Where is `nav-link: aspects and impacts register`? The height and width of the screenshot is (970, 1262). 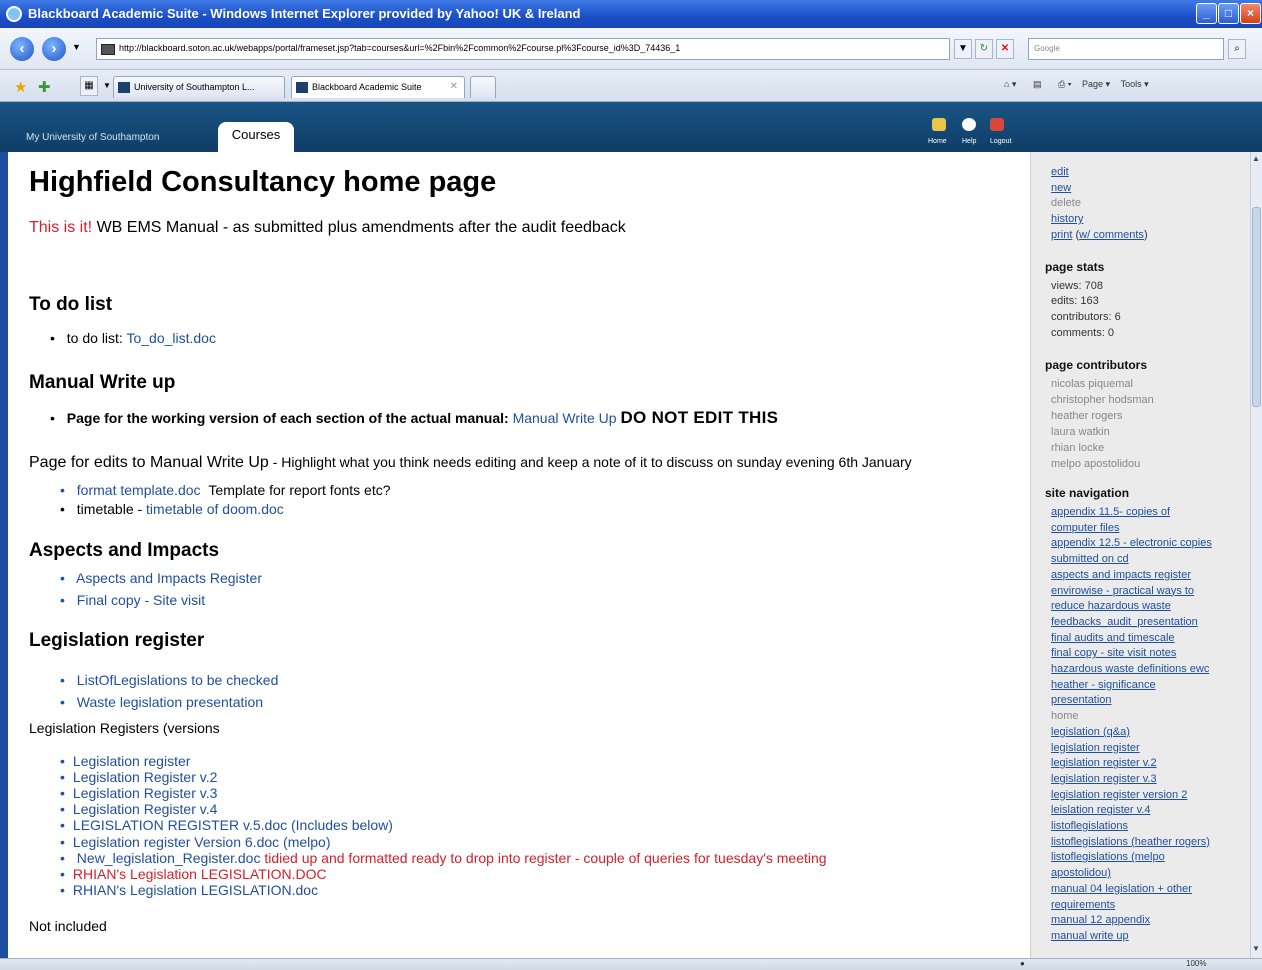
nav-link: aspects and impacts register is located at coordinates (1121, 575).